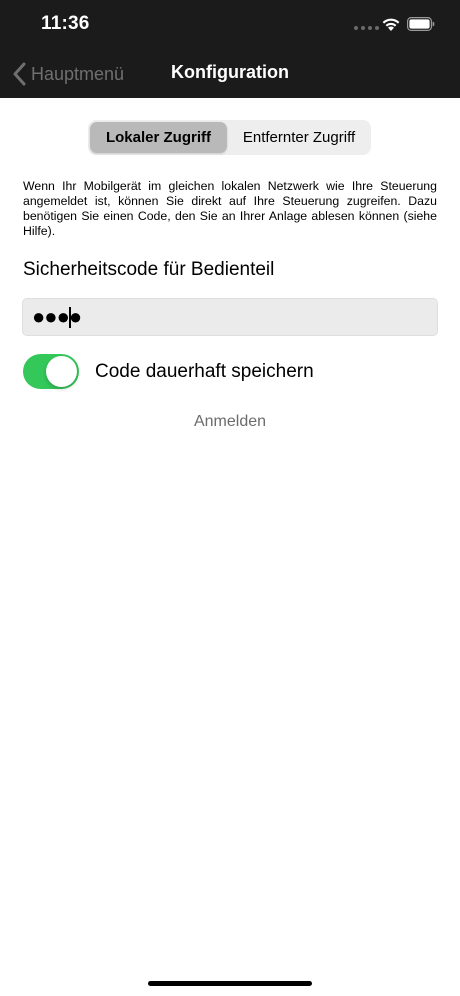 The height and width of the screenshot is (996, 460). Describe the element at coordinates (70, 317) in the screenshot. I see `text-caret` at that location.